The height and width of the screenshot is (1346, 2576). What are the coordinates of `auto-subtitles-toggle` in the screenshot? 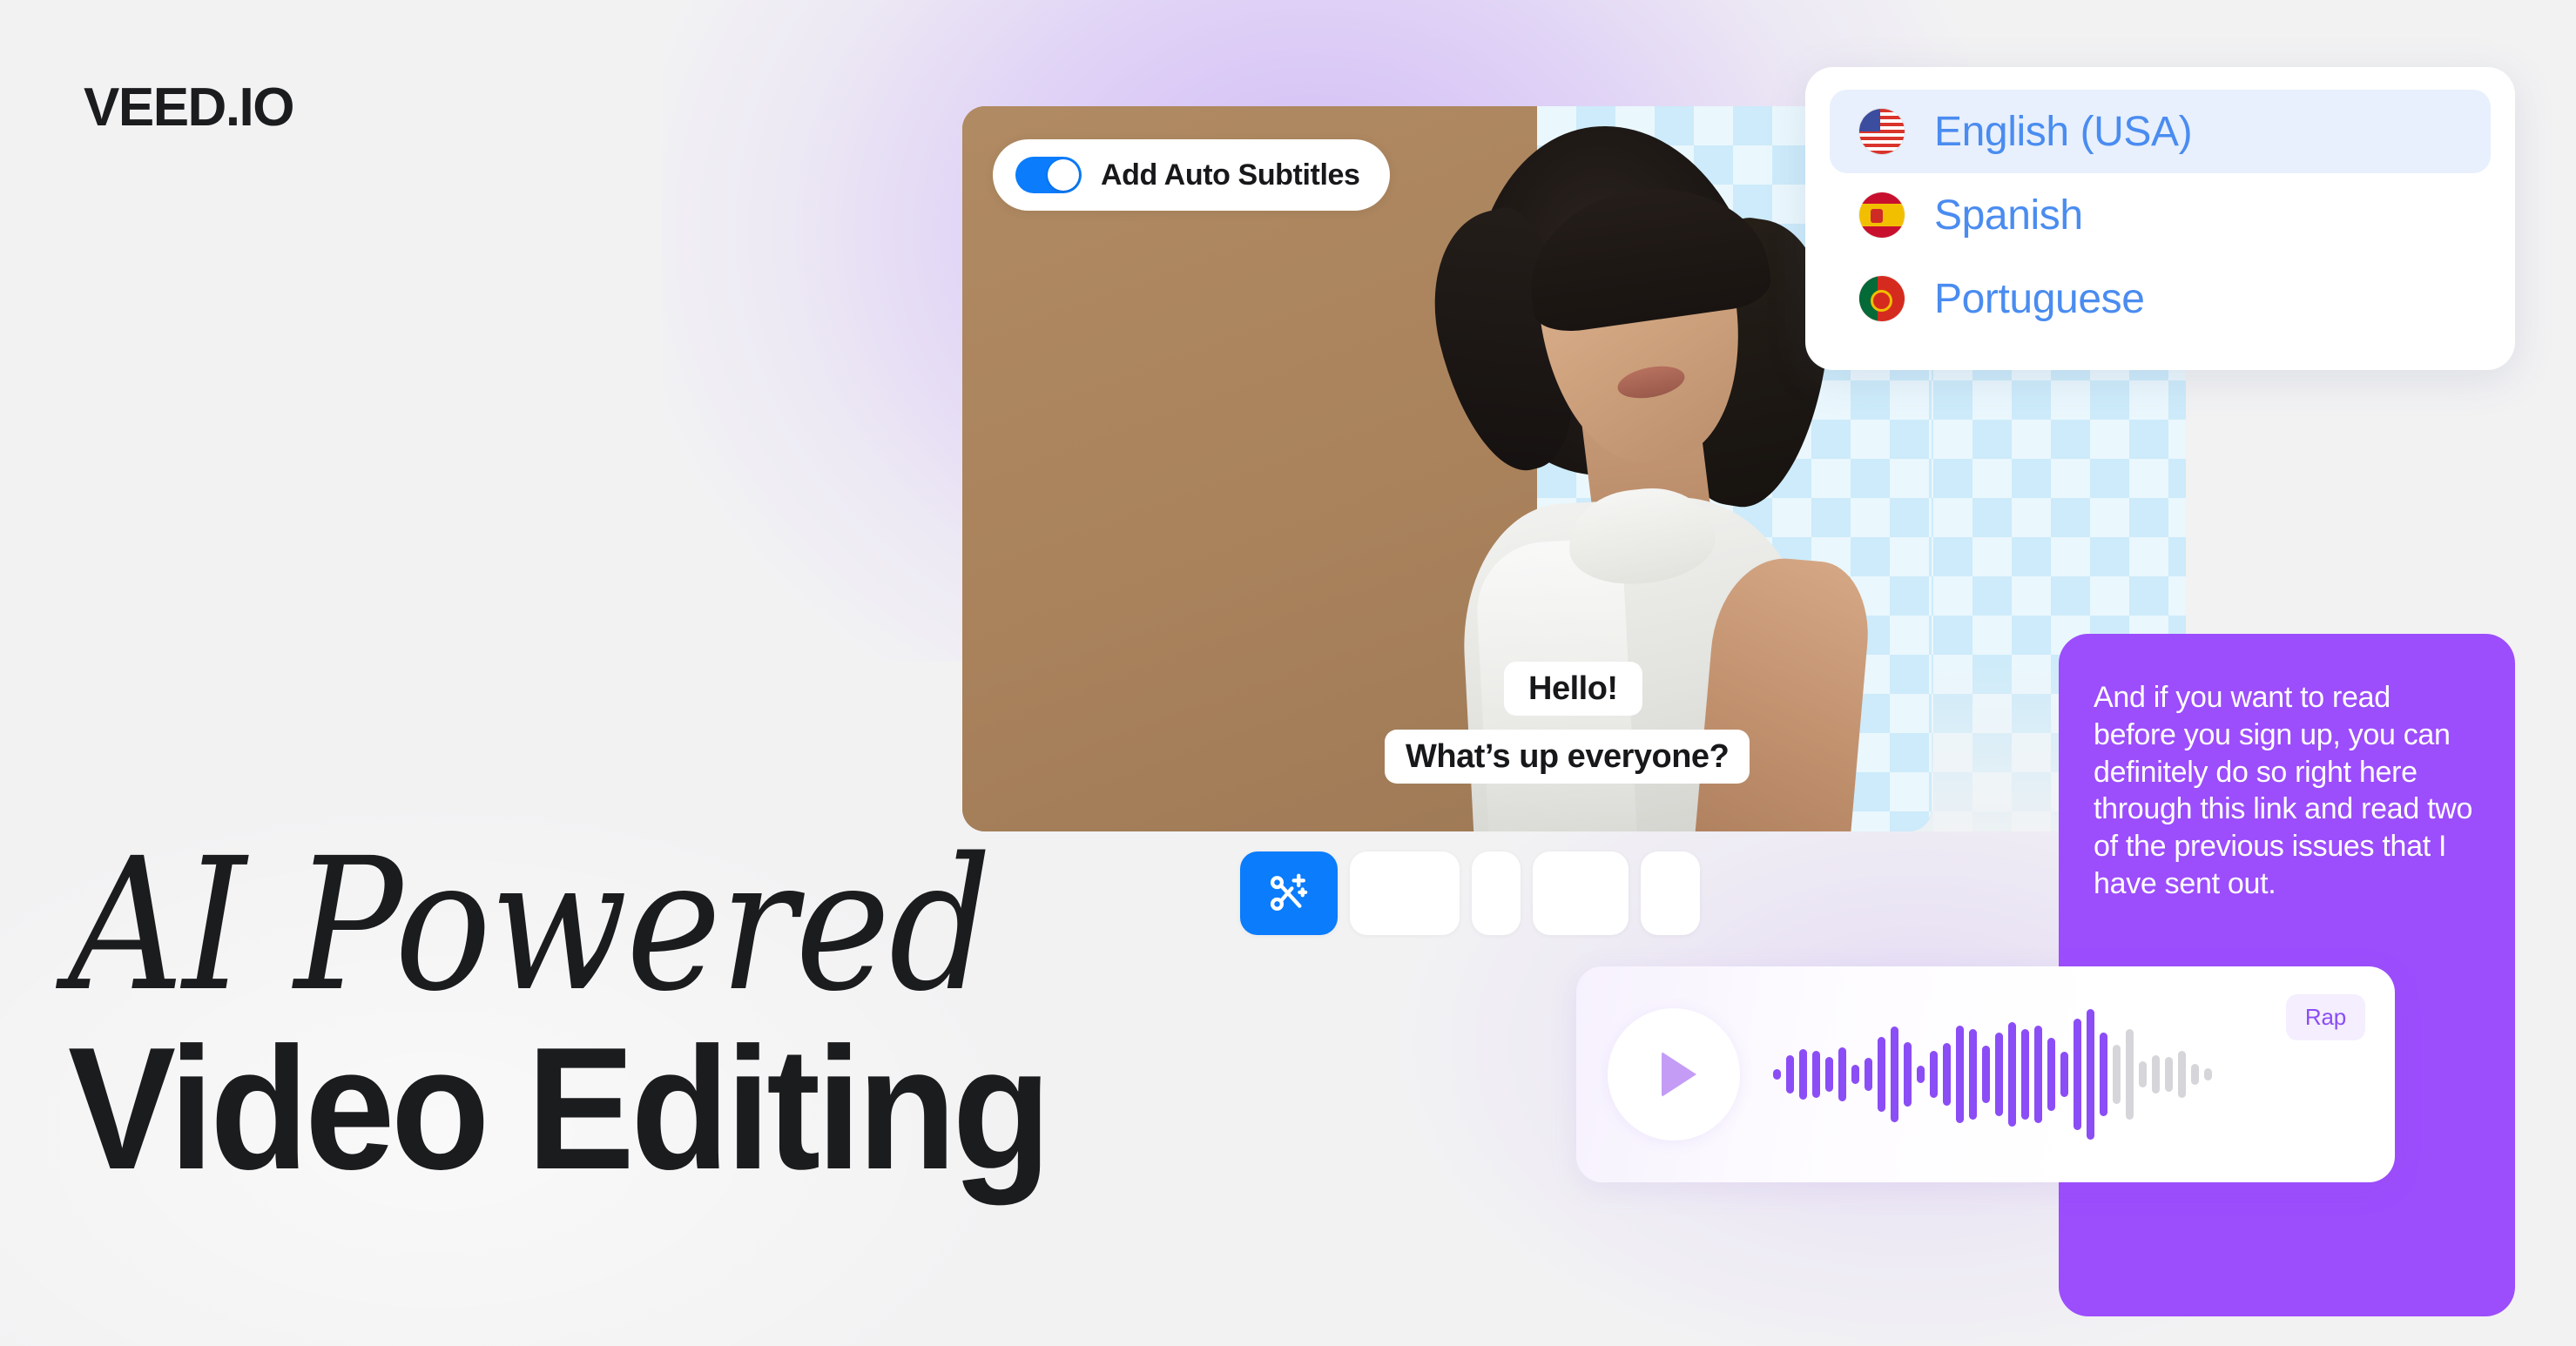 It's located at (1048, 175).